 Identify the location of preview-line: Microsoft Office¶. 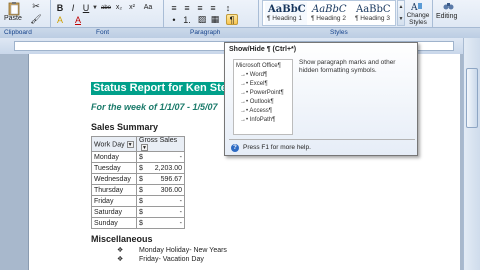
(258, 66).